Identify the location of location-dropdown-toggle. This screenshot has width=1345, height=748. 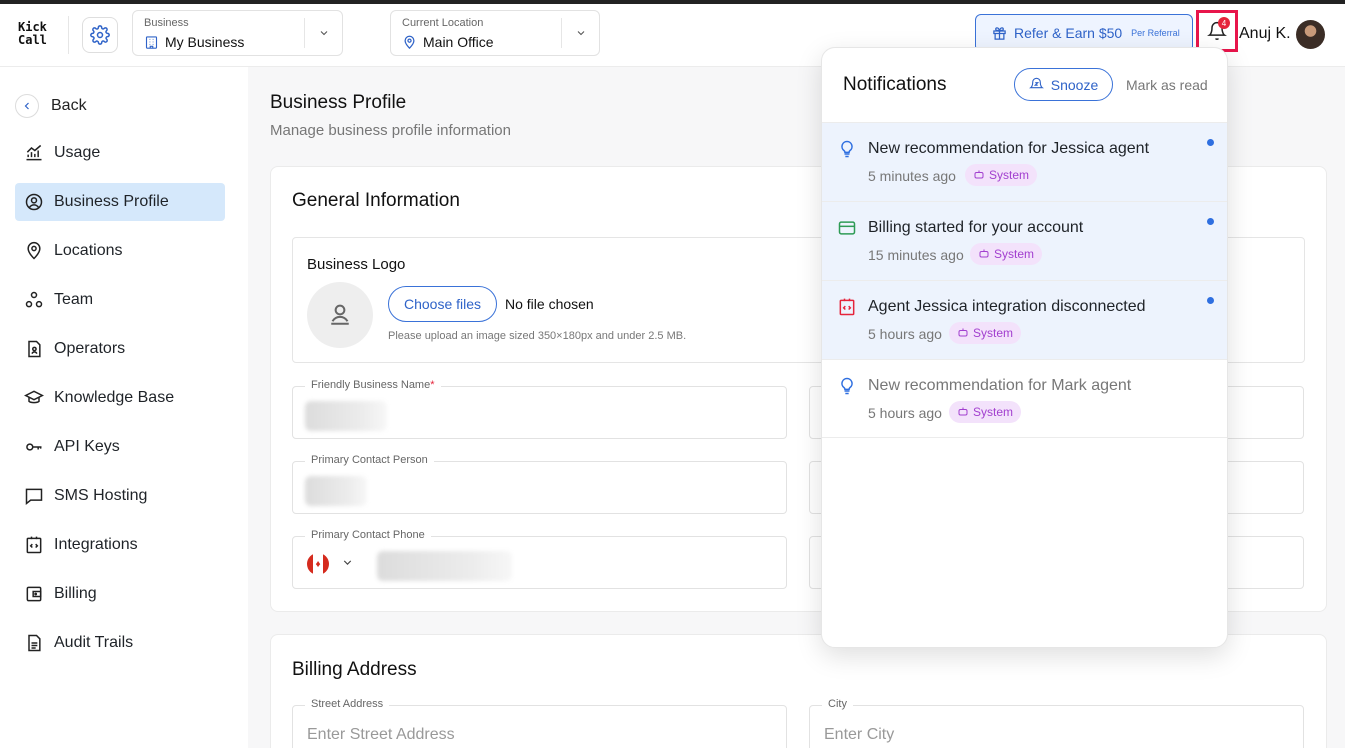
(580, 33).